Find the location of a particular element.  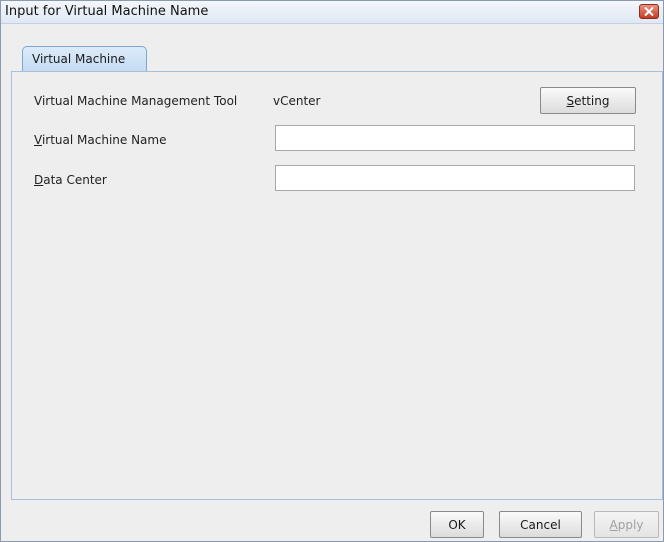

vm-name-label: Virtual Machine Name is located at coordinates (100, 140).